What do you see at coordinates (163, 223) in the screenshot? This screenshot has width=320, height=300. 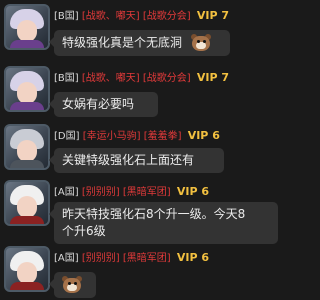 I see `message-bubble: 昨天特技强化石8个升一级。今天8 个升6级` at bounding box center [163, 223].